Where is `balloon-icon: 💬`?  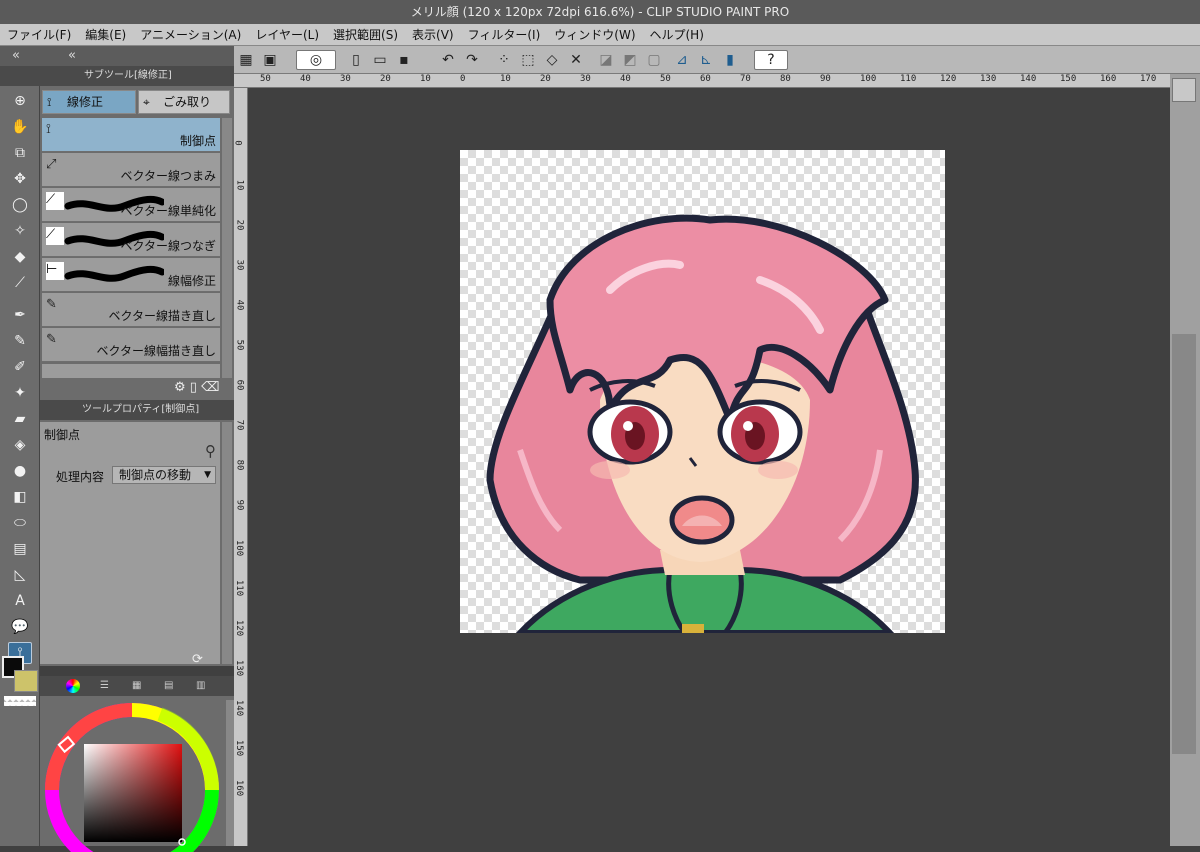 balloon-icon: 💬 is located at coordinates (20, 627).